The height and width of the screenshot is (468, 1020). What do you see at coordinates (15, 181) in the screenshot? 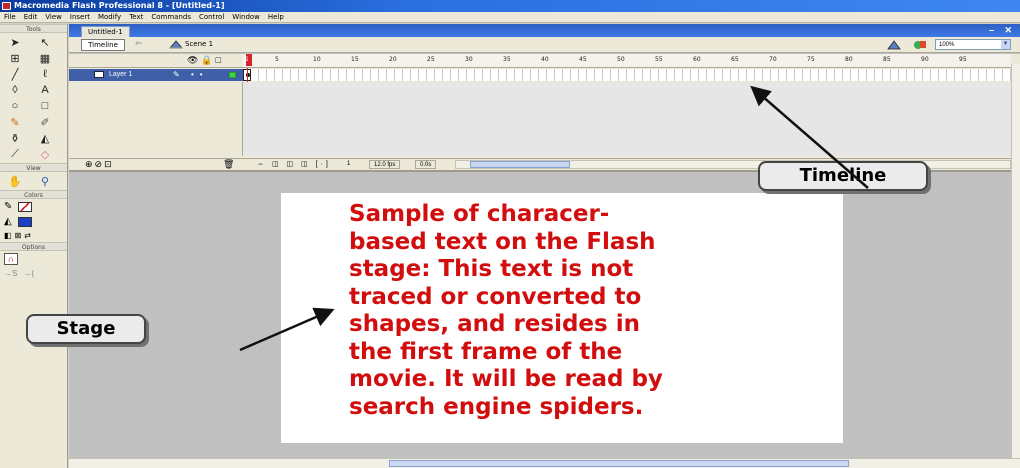
I see `hand-tool-icon: ✋` at bounding box center [15, 181].